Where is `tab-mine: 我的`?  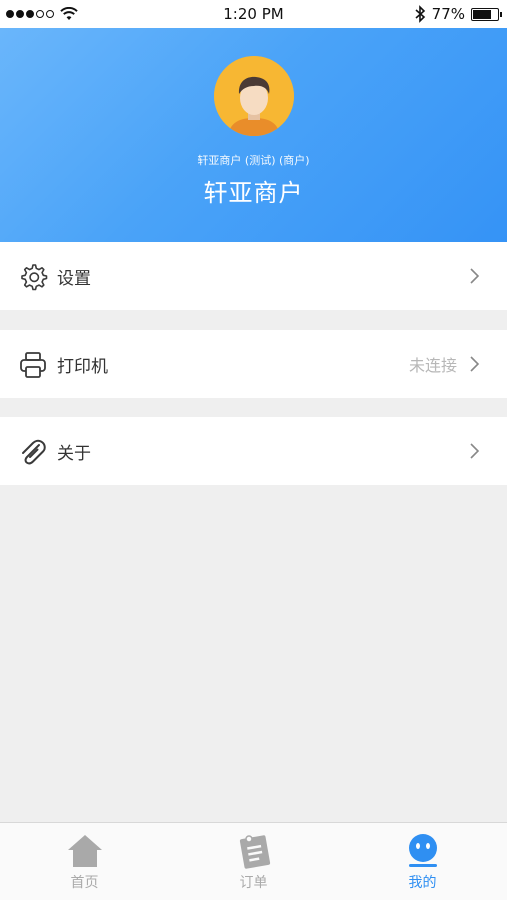 tab-mine: 我的 is located at coordinates (422, 861).